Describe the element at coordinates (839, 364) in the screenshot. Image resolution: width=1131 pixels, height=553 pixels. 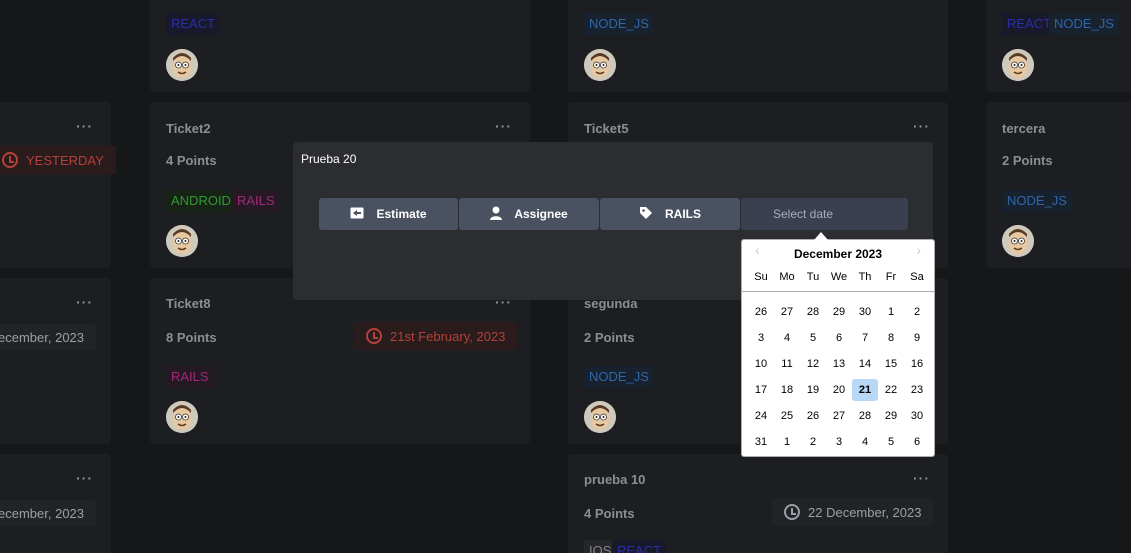
I see `day-cell: 13` at that location.